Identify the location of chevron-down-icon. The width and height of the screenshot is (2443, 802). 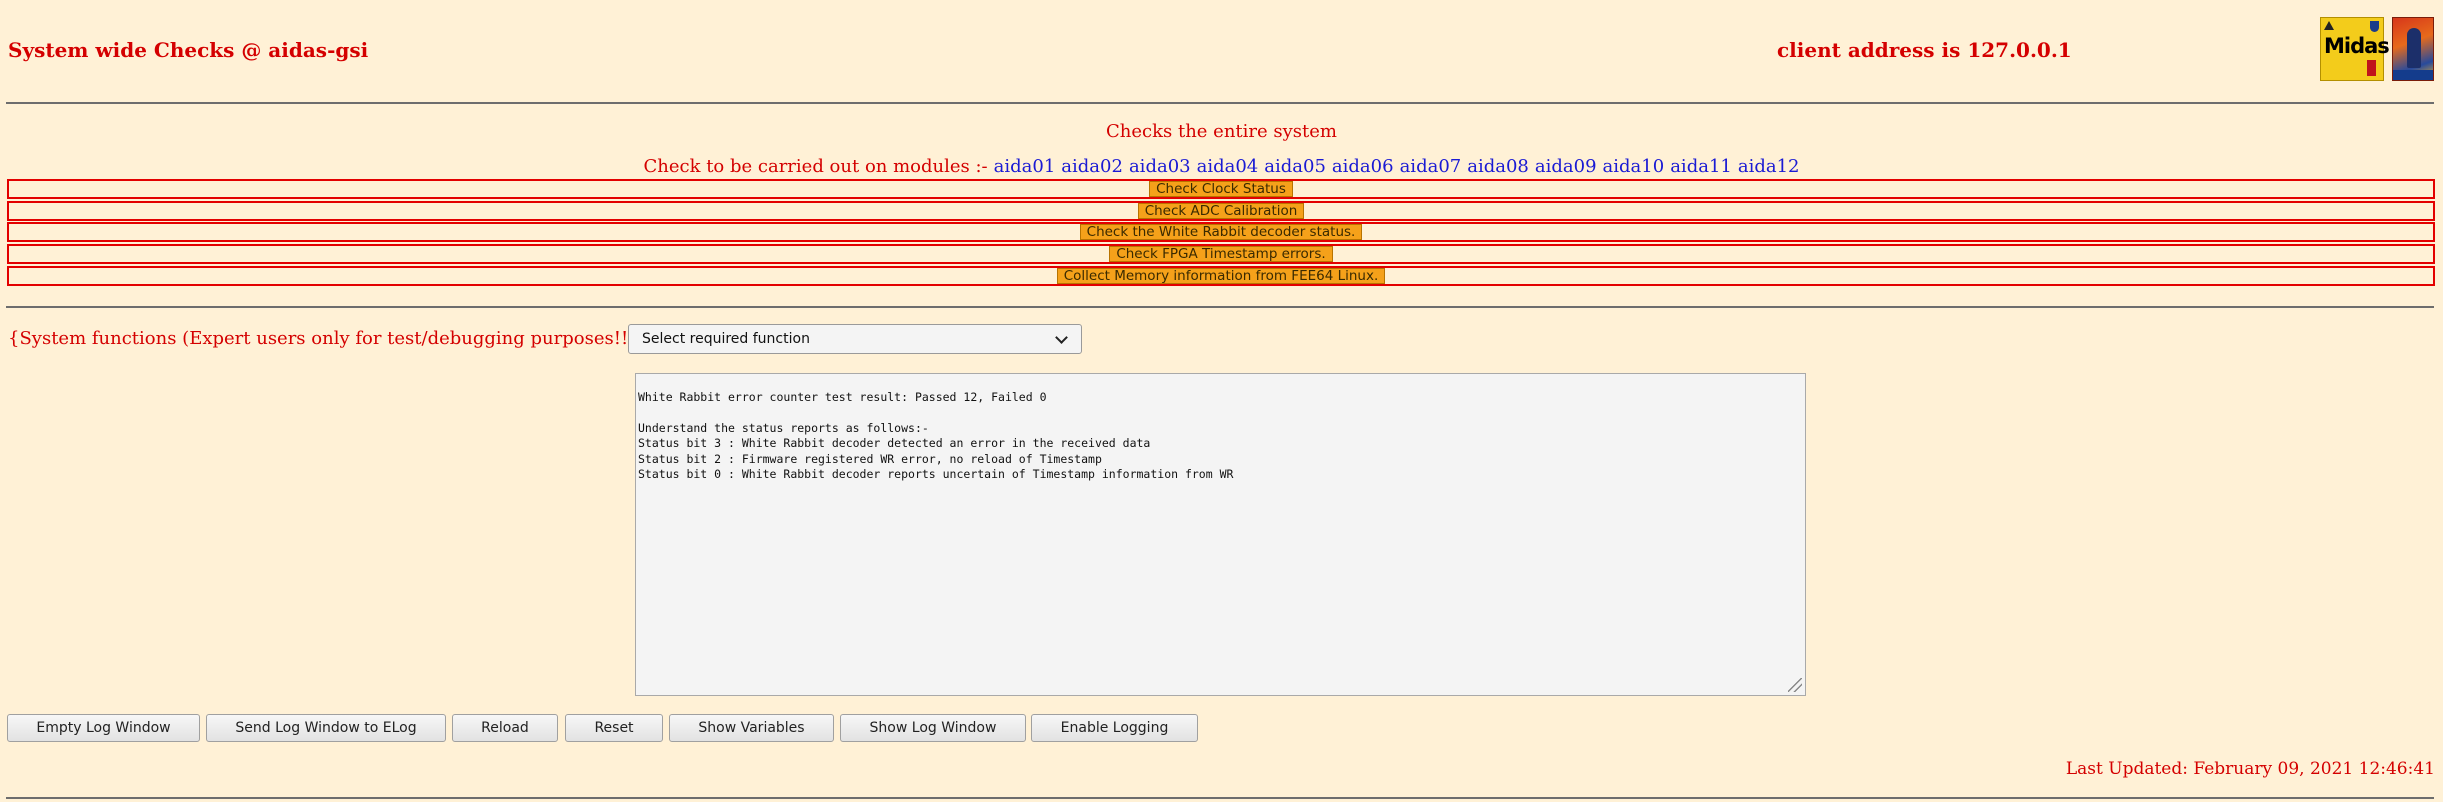
(1061, 337).